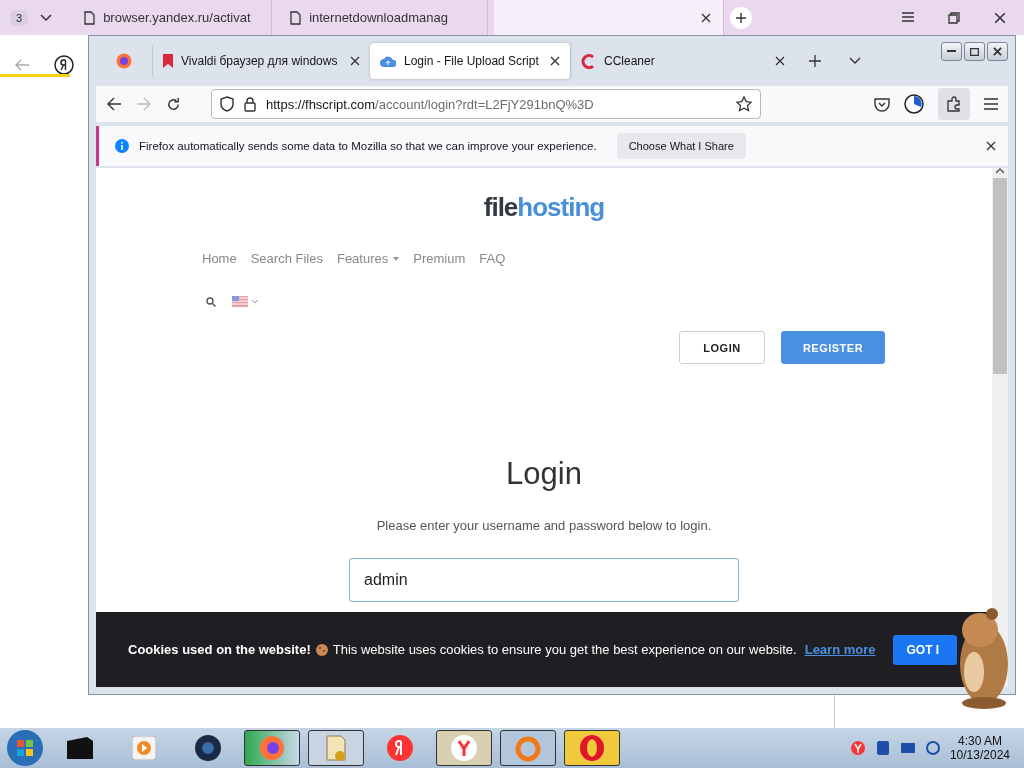  Describe the element at coordinates (882, 104) in the screenshot. I see `pocket-icon` at that location.